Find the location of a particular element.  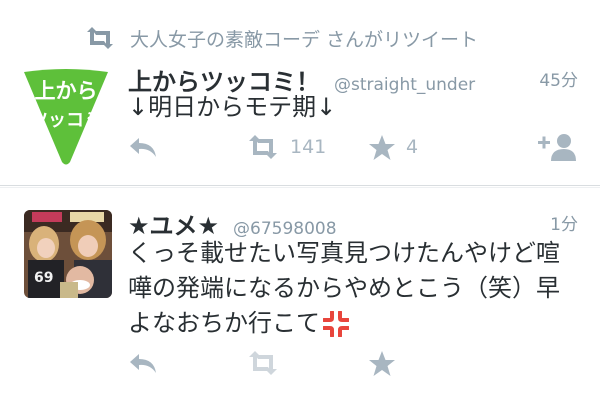

favorite-button is located at coordinates (382, 363).